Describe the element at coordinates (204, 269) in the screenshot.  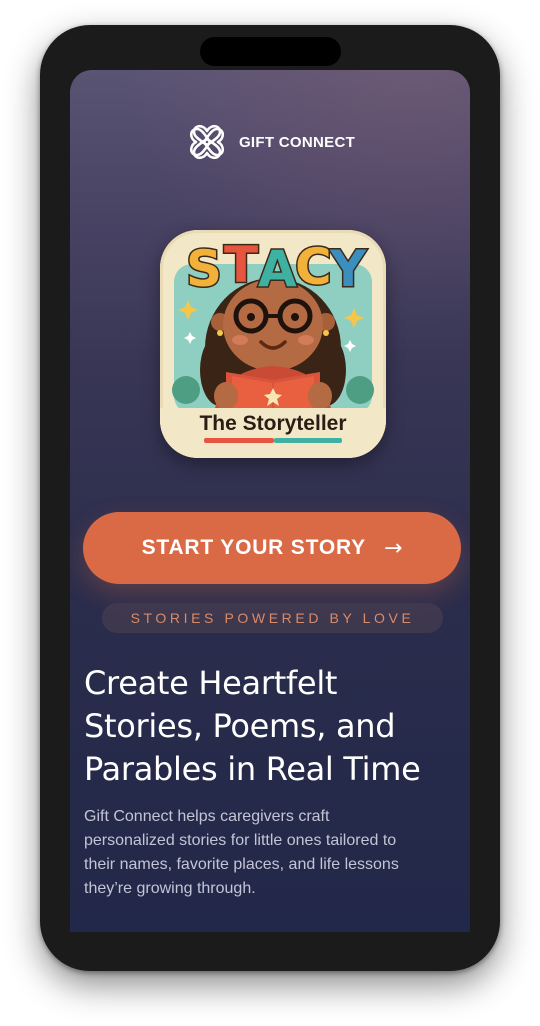
I see `app-icon-title-letter: S` at that location.